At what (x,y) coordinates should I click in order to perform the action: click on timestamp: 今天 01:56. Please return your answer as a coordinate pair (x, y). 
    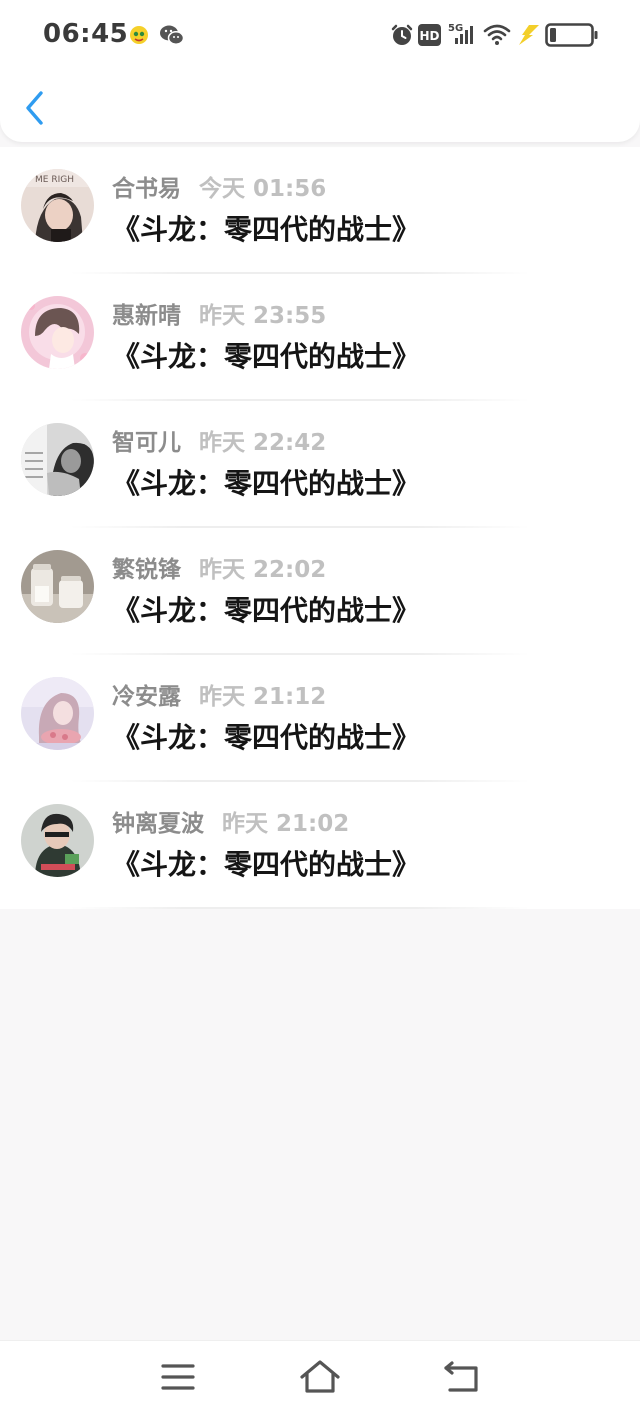
    Looking at the image, I should click on (263, 189).